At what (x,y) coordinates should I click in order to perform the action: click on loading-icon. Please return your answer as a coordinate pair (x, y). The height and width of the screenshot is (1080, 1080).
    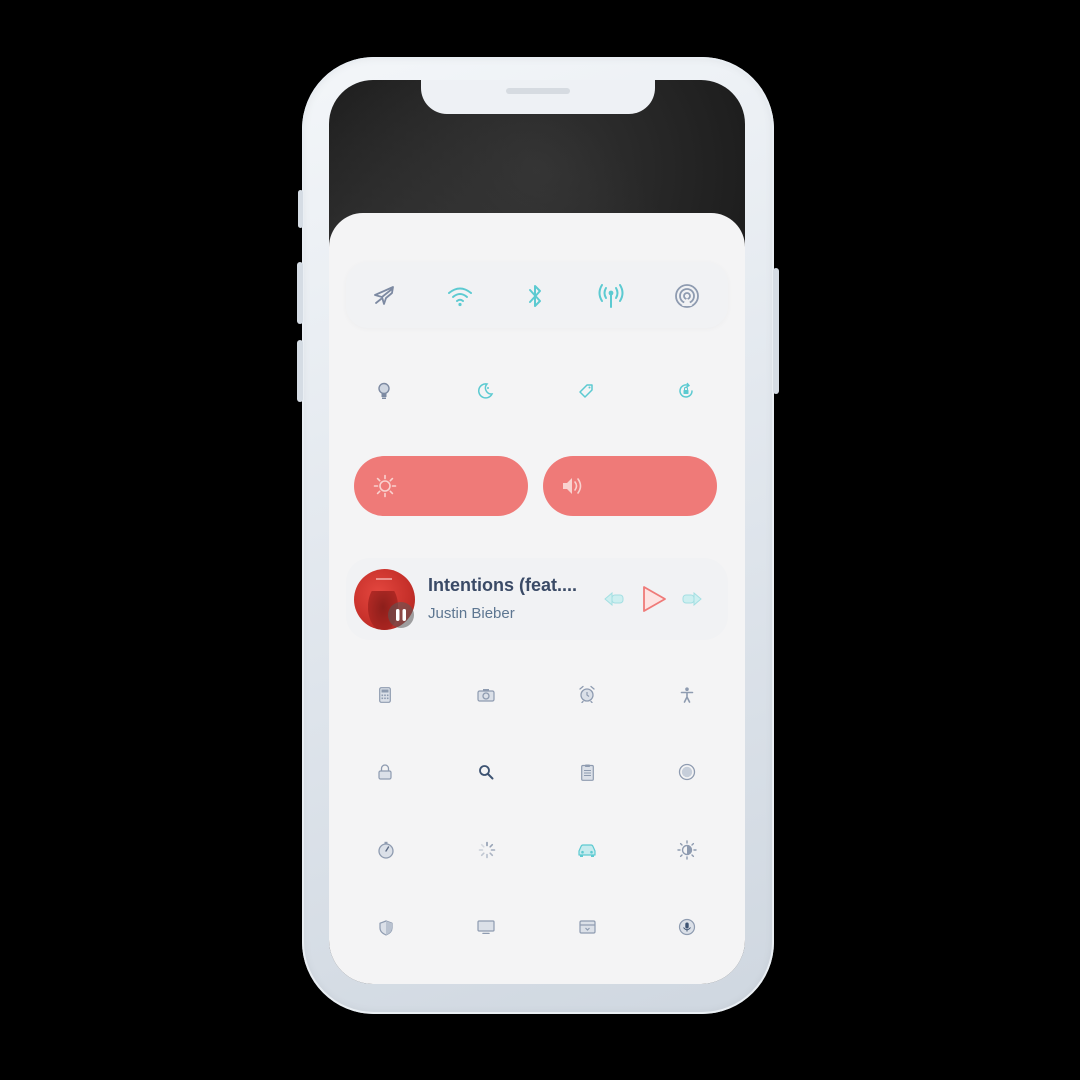
    Looking at the image, I should click on (487, 850).